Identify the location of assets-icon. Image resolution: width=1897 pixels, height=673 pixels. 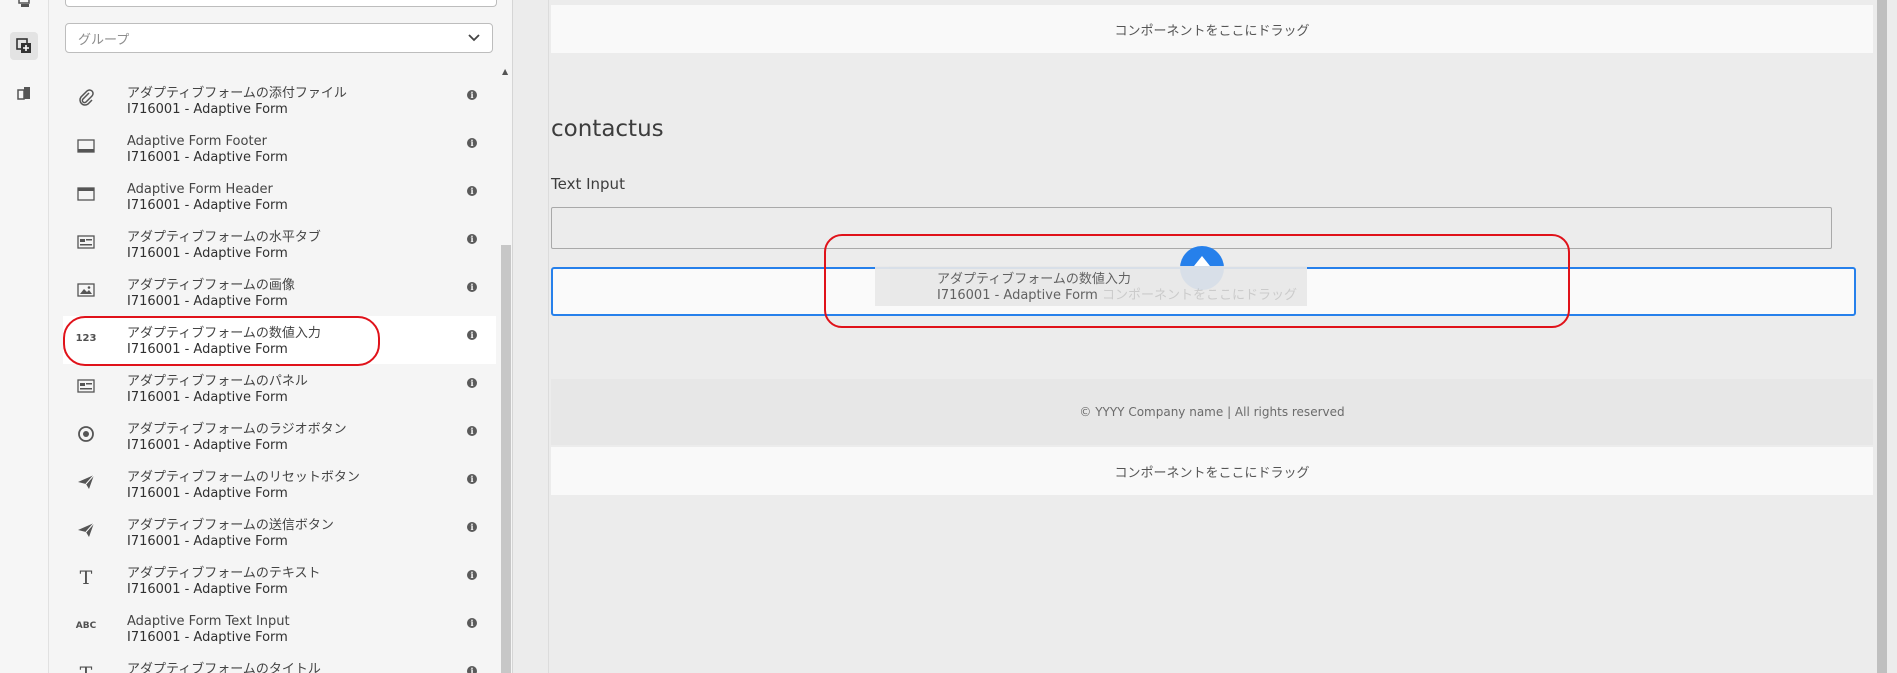
(24, 93).